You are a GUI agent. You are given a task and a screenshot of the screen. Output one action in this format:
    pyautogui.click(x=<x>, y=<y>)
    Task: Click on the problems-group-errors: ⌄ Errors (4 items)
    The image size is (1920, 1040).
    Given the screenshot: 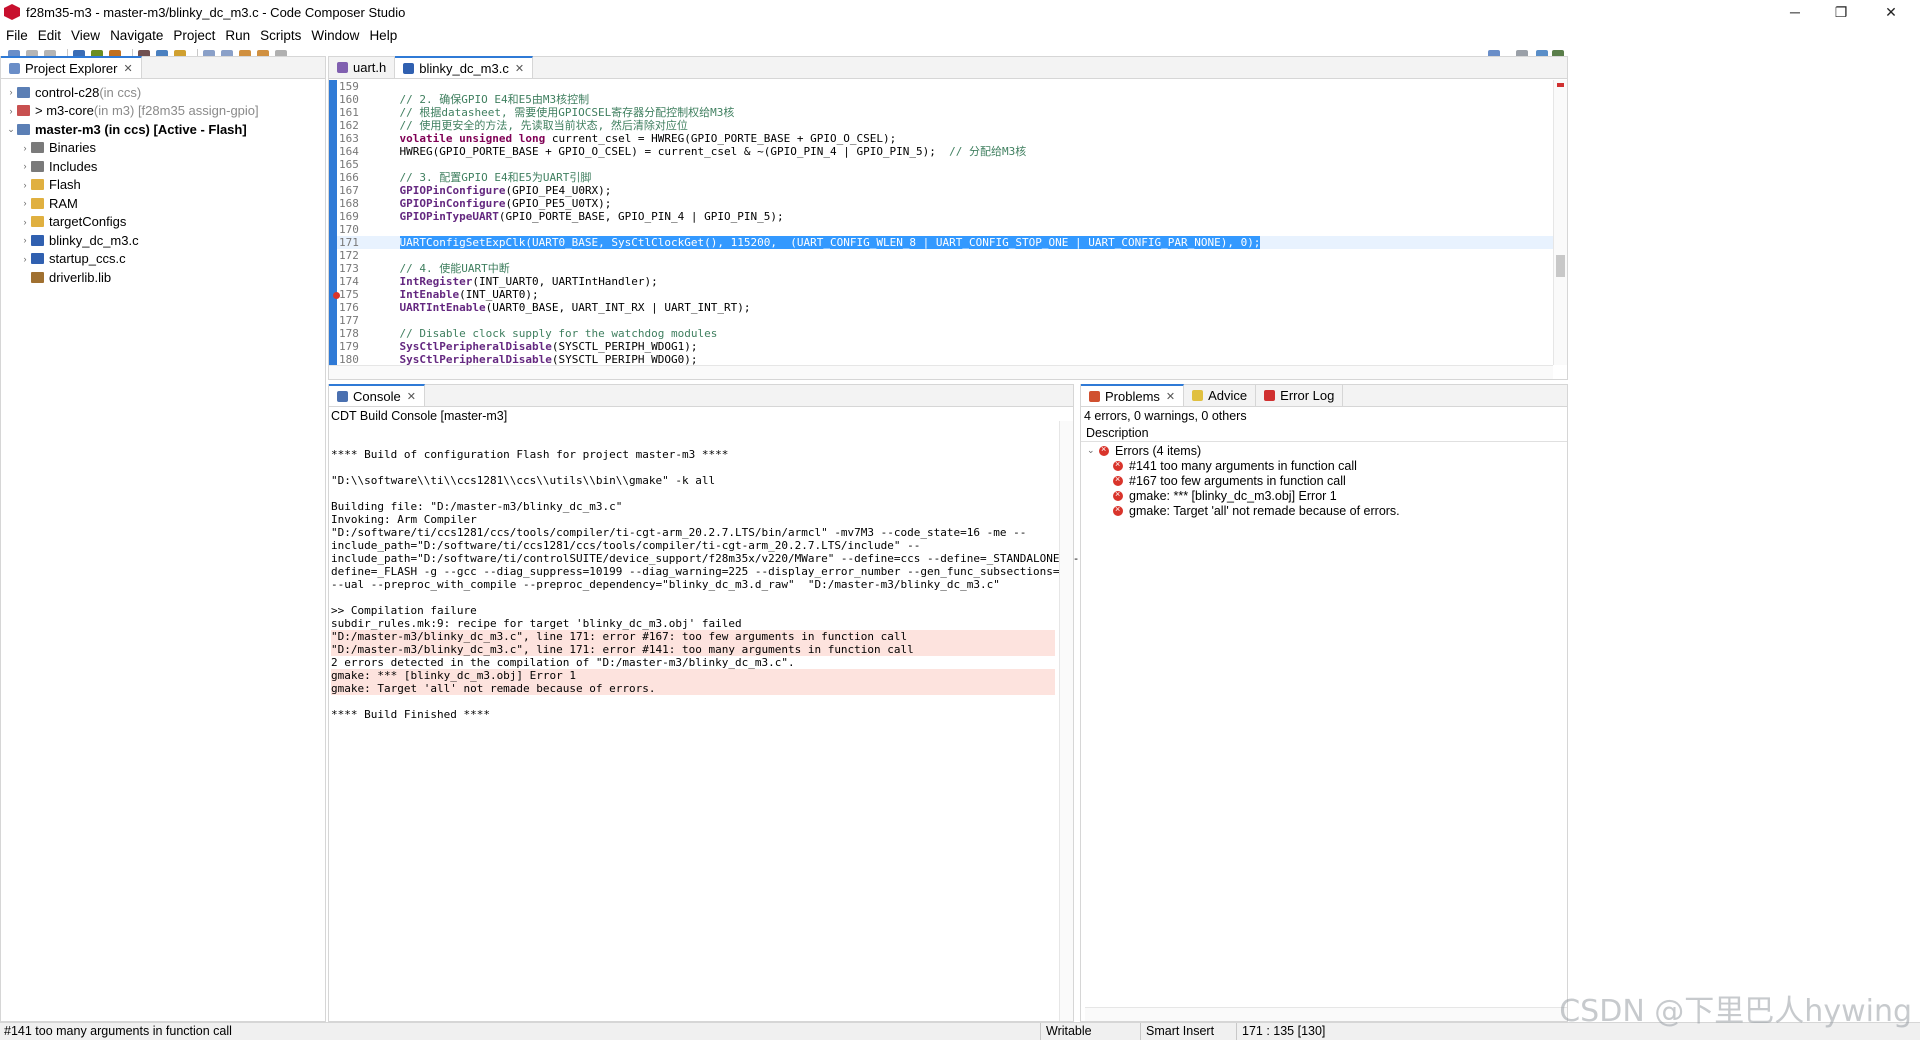 What is the action you would take?
    pyautogui.click(x=1325, y=450)
    